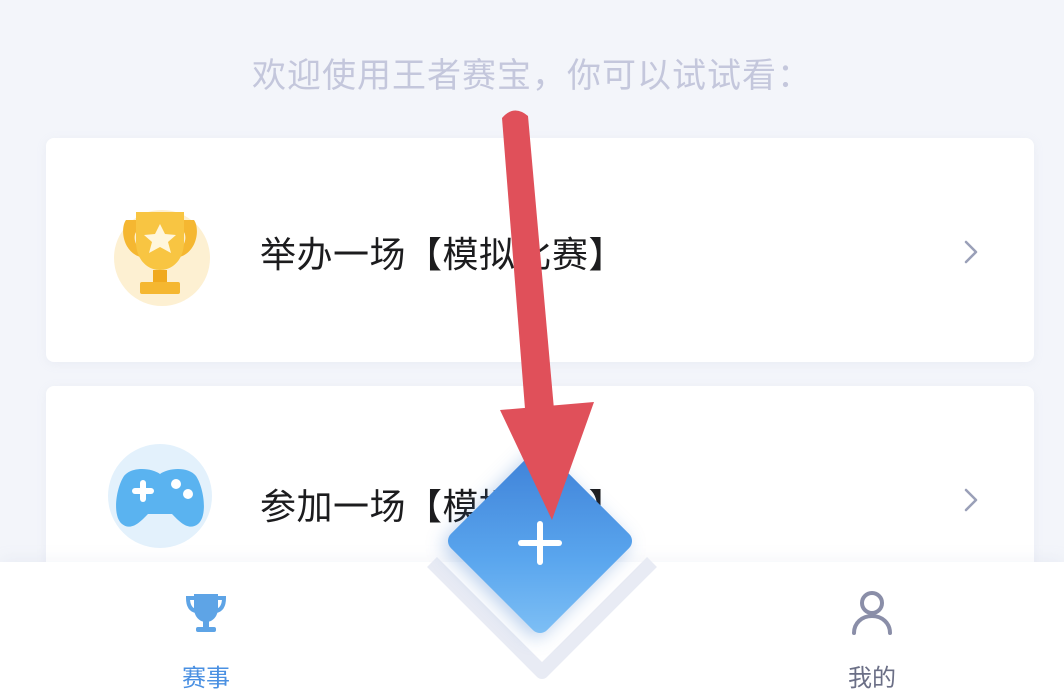 The height and width of the screenshot is (700, 1064). What do you see at coordinates (443, 255) in the screenshot?
I see `host-match-label: 举办一场【模拟比赛】` at bounding box center [443, 255].